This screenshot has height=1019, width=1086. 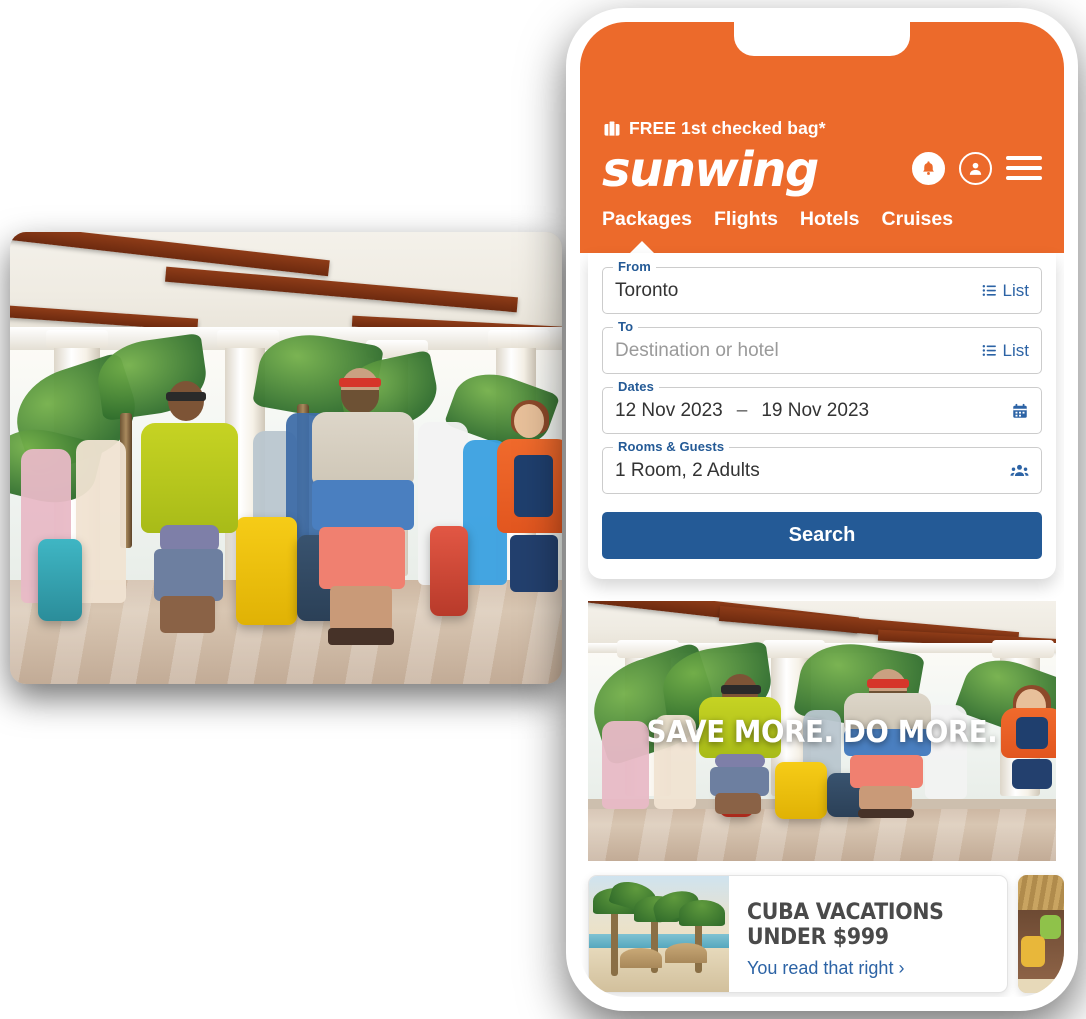 I want to click on header-icon-group, so click(x=977, y=170).